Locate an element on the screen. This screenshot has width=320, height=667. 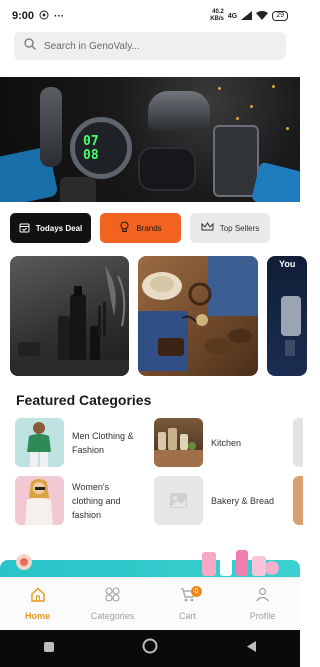
nav-label: Home is located at coordinates (37, 616).